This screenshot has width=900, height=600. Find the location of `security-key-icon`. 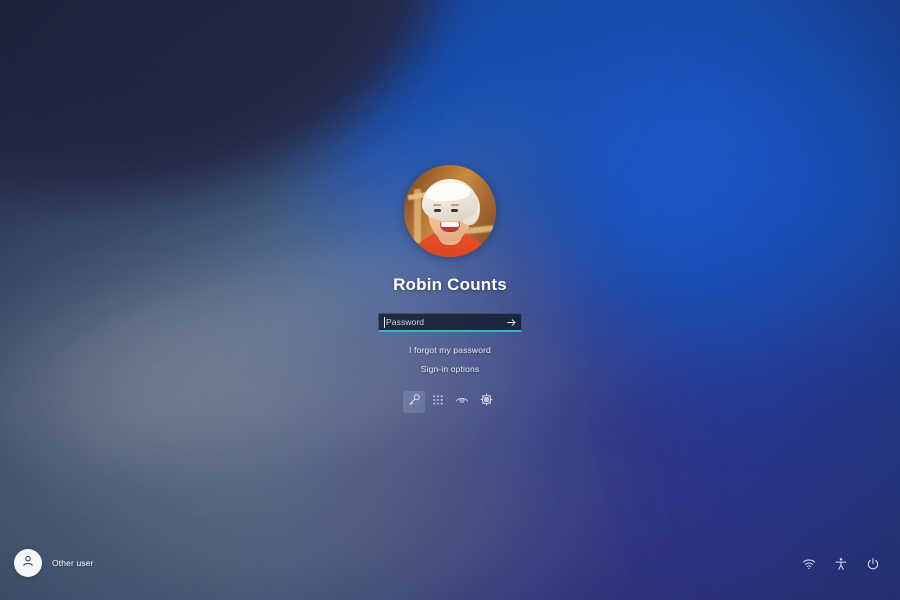

security-key-icon is located at coordinates (486, 402).